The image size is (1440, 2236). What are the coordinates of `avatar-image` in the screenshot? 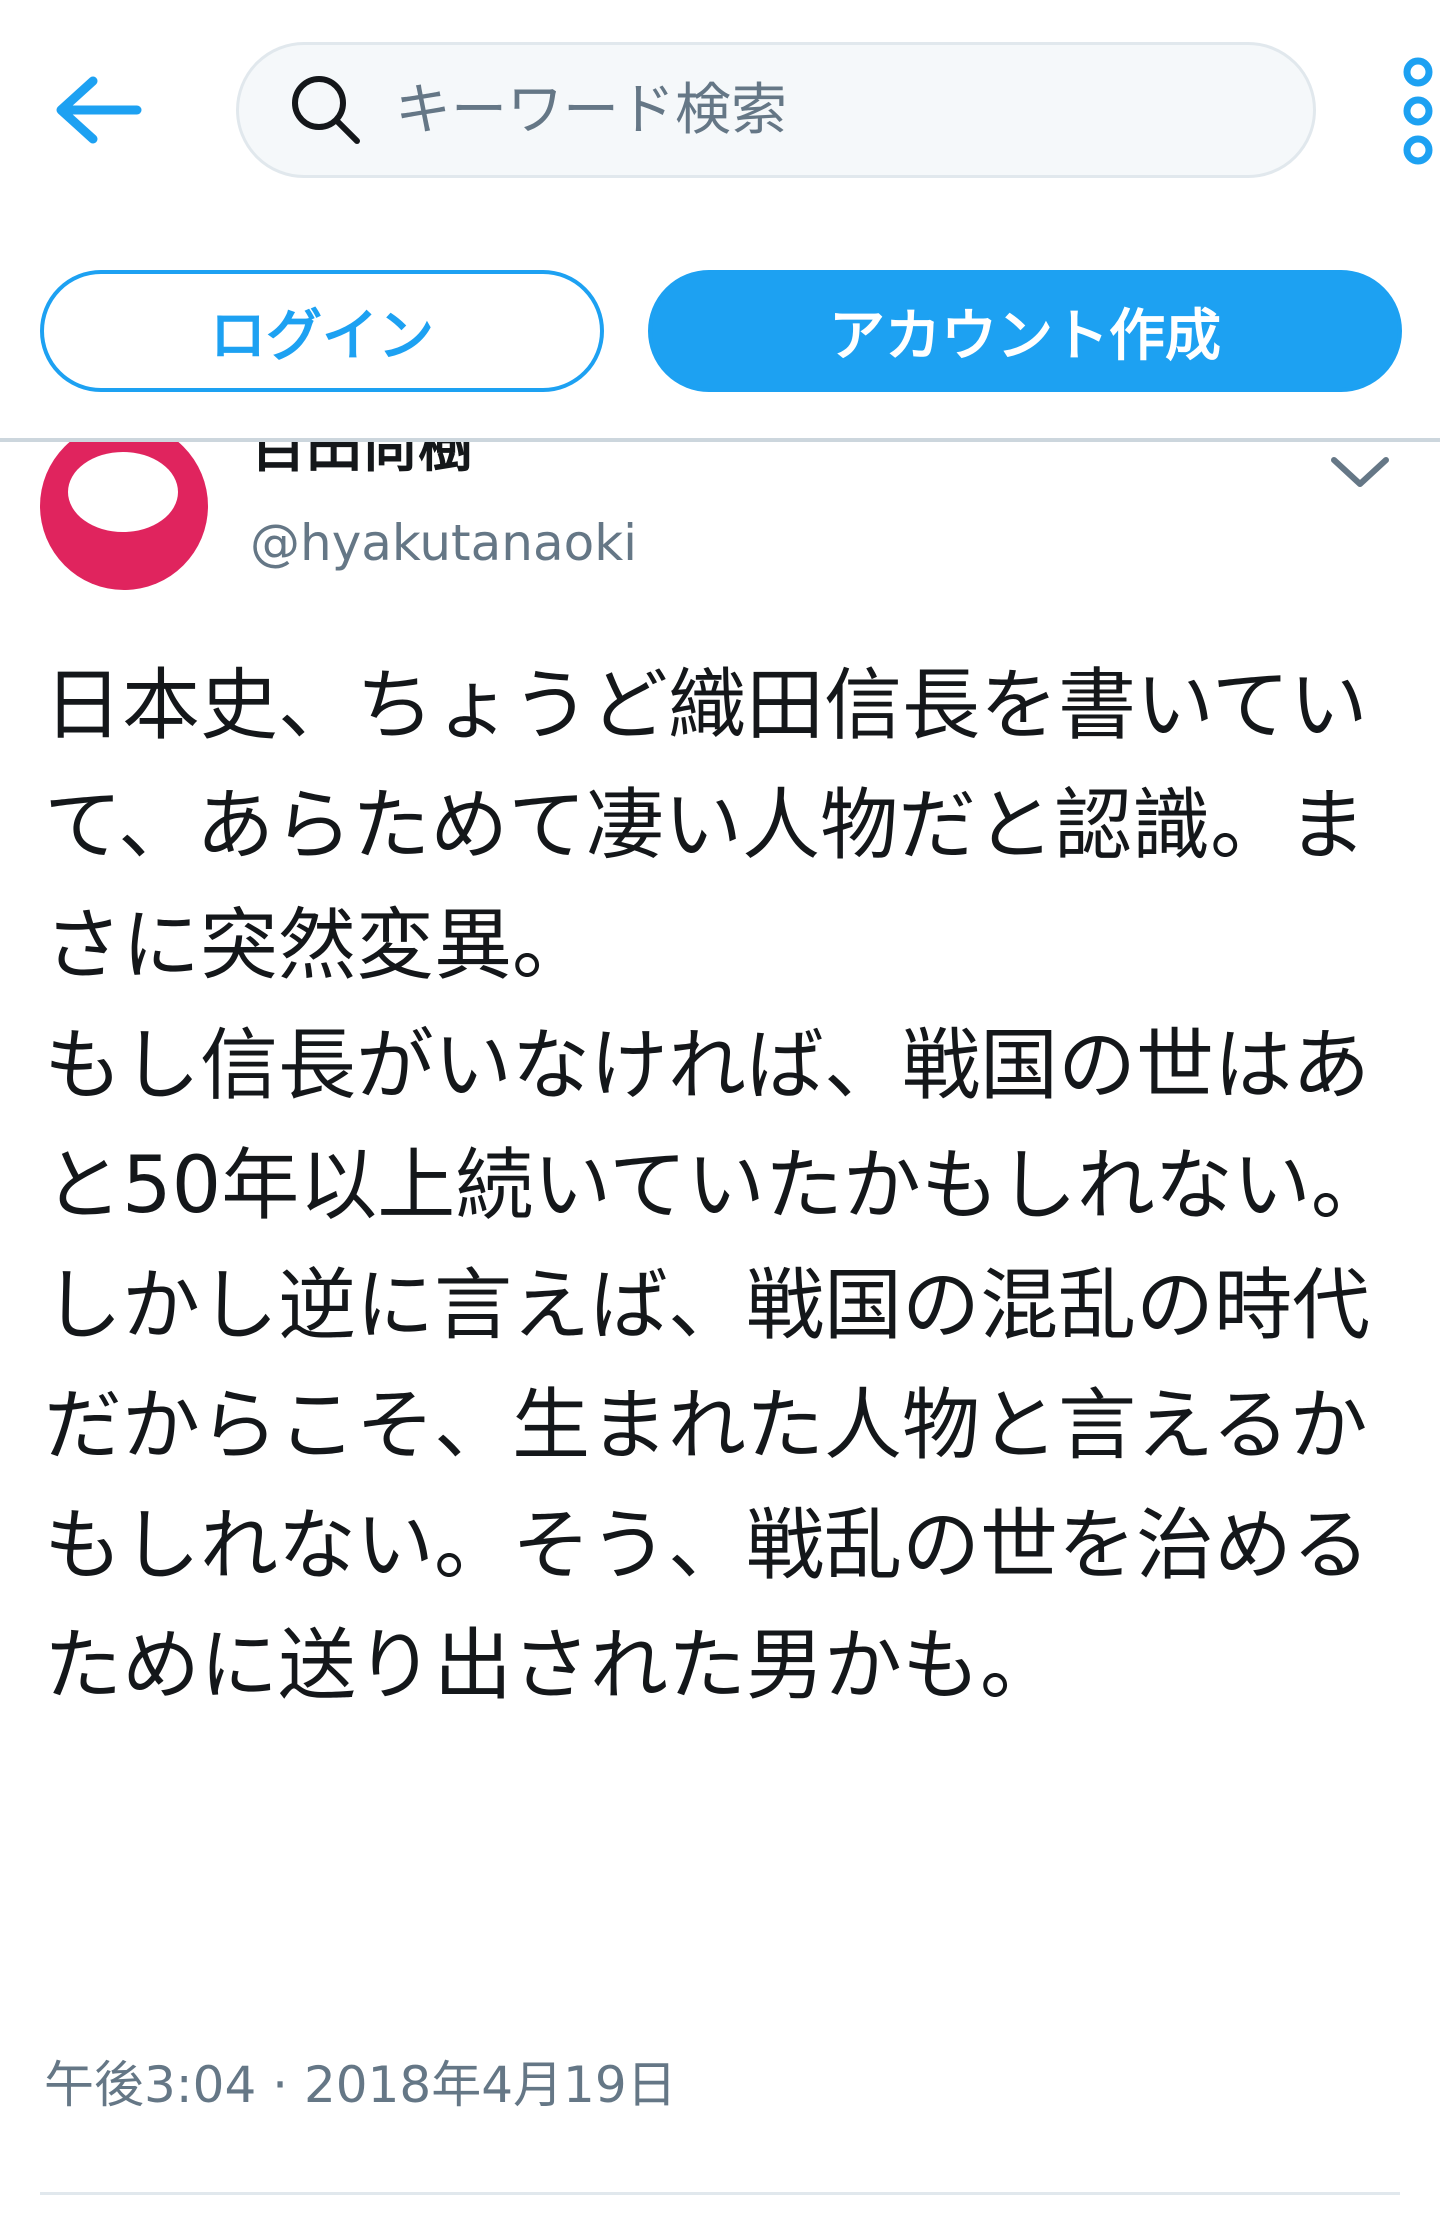 It's located at (124, 516).